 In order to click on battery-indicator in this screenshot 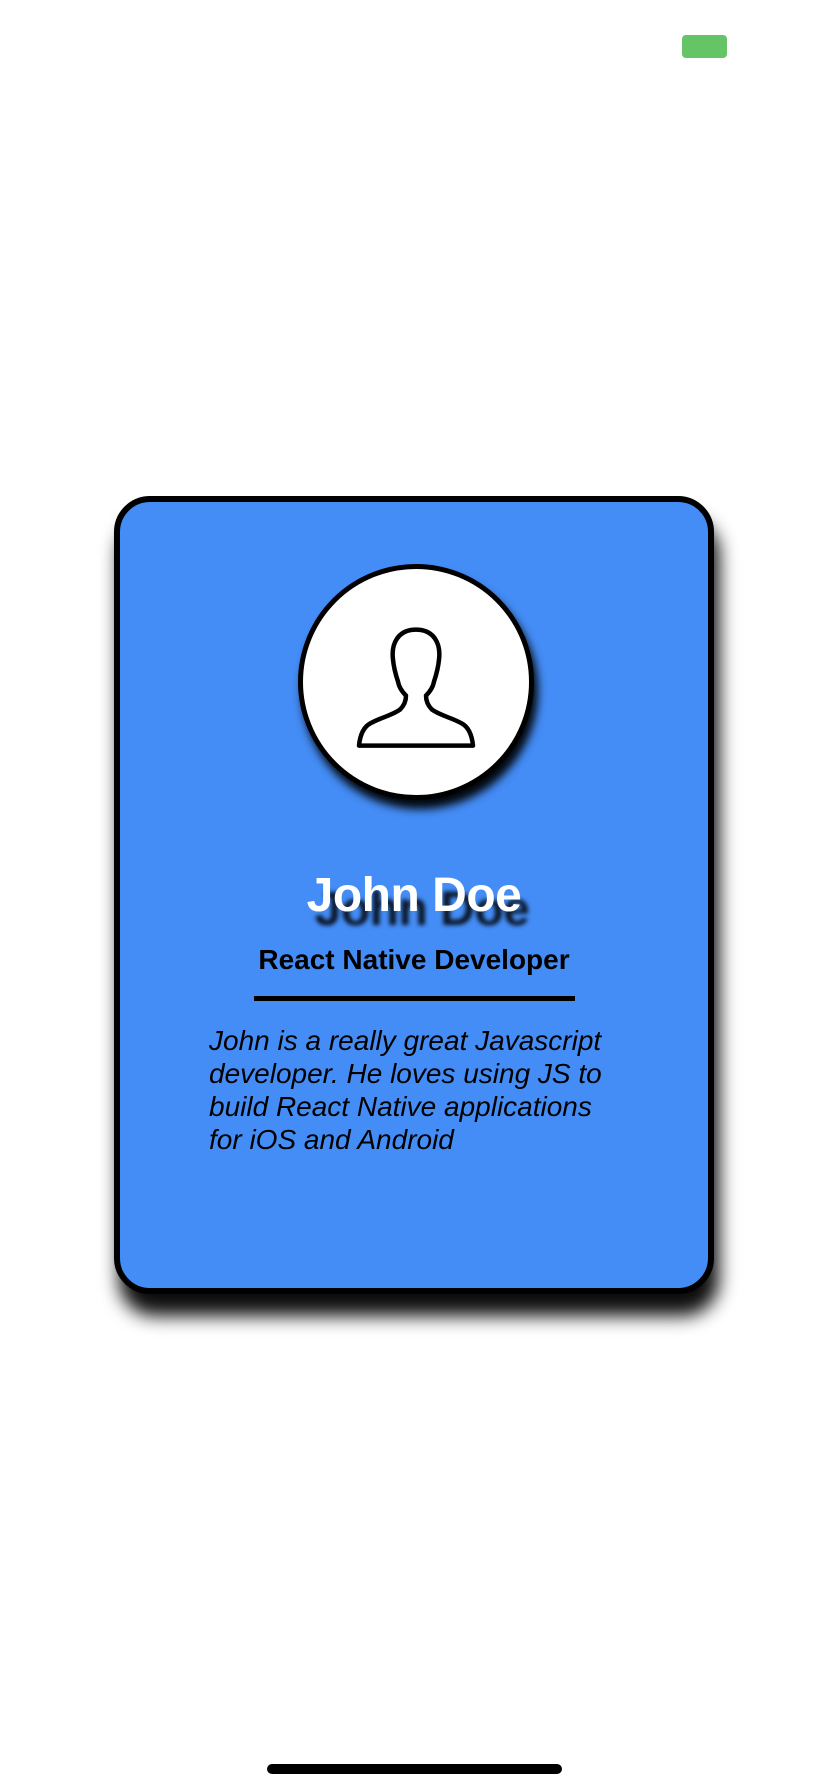, I will do `click(704, 46)`.